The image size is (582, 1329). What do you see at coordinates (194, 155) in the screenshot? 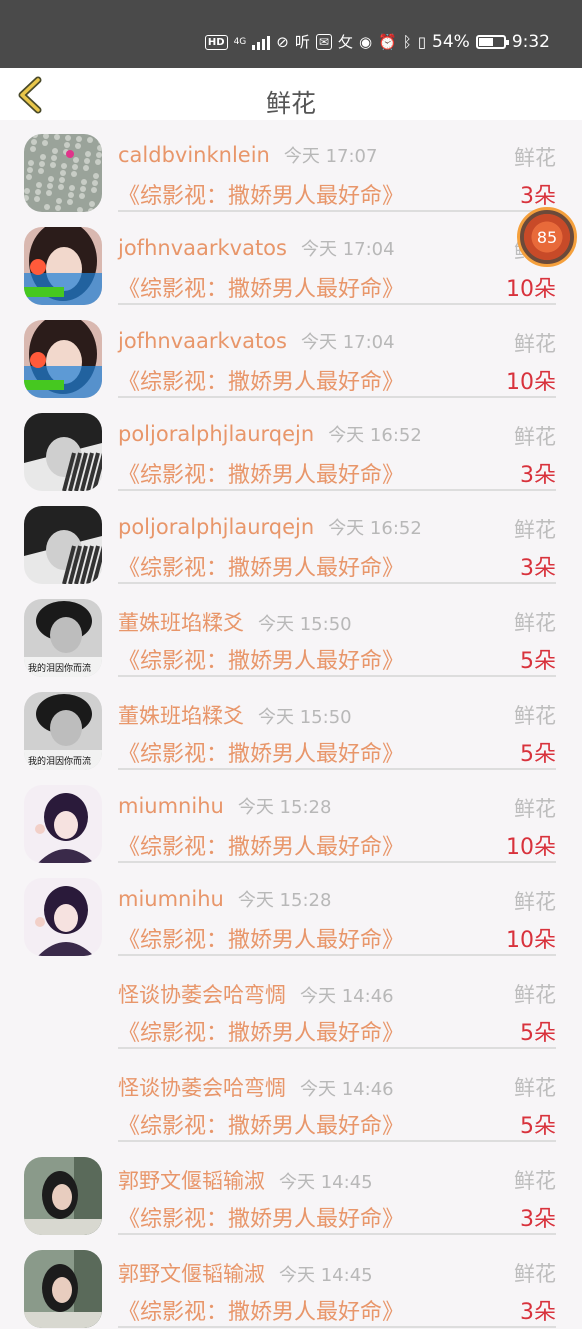
I see `user-name-text: caldbvinknlein` at bounding box center [194, 155].